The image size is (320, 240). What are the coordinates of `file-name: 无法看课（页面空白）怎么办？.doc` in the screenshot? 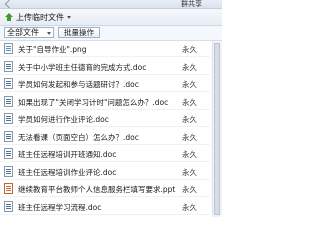 It's located at (98, 137).